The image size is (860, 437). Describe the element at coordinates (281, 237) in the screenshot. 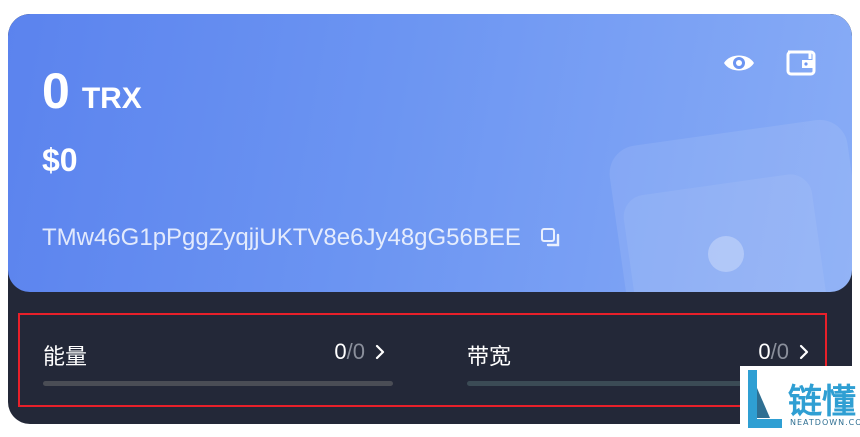

I see `wallet-address: TMw46G1pPggZyqjjUKTV8e6Jy48gG56BEE` at that location.